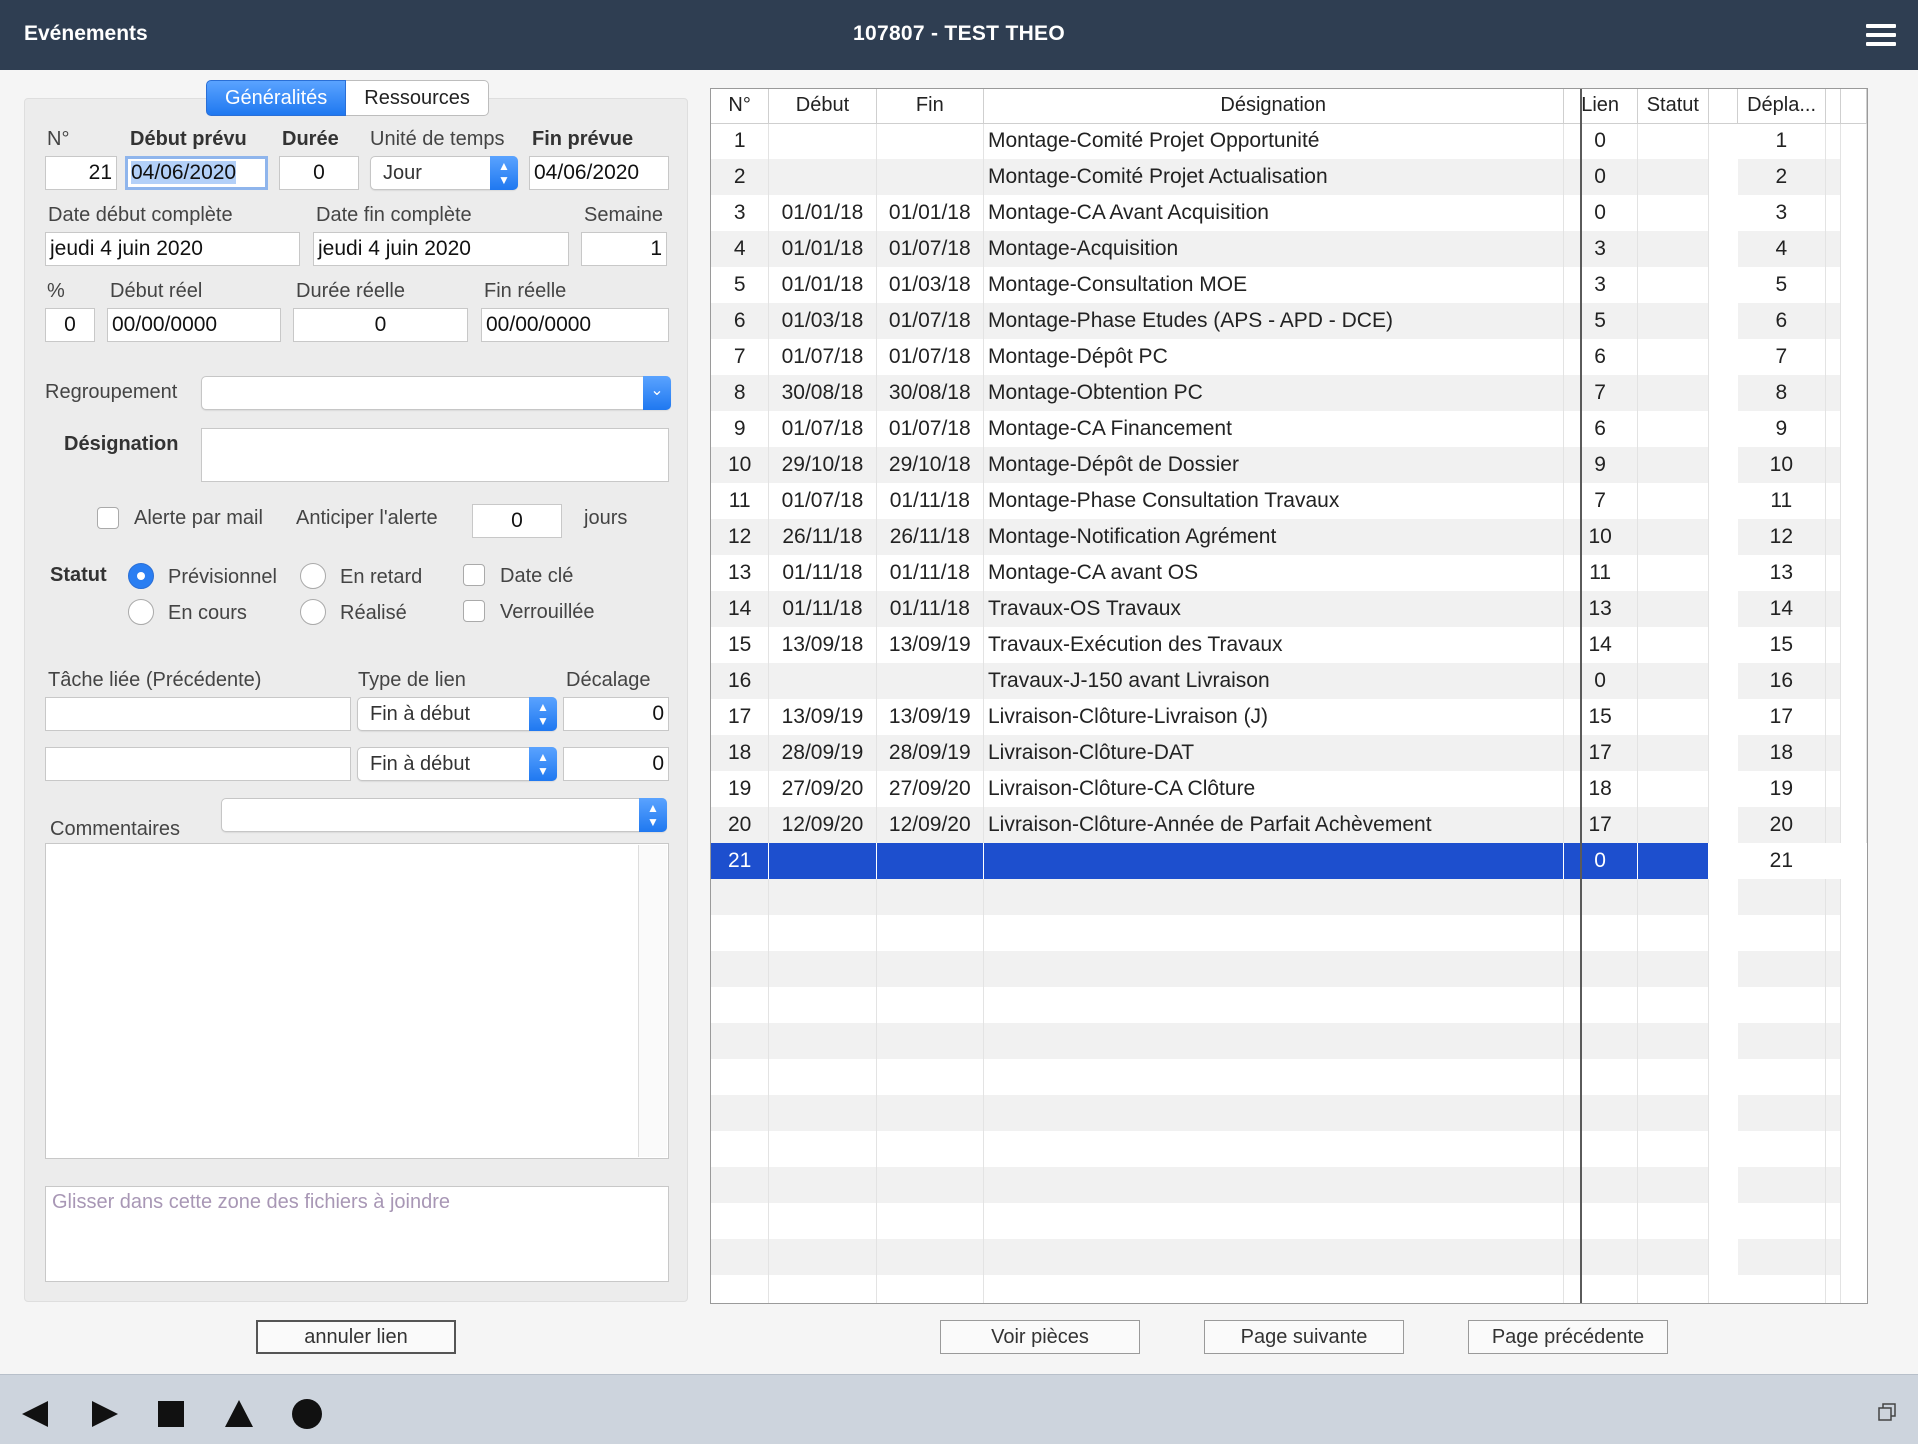 Image resolution: width=1918 pixels, height=1444 pixels. What do you see at coordinates (1040, 1337) in the screenshot?
I see `voir-pieces-button: Voir pièces` at bounding box center [1040, 1337].